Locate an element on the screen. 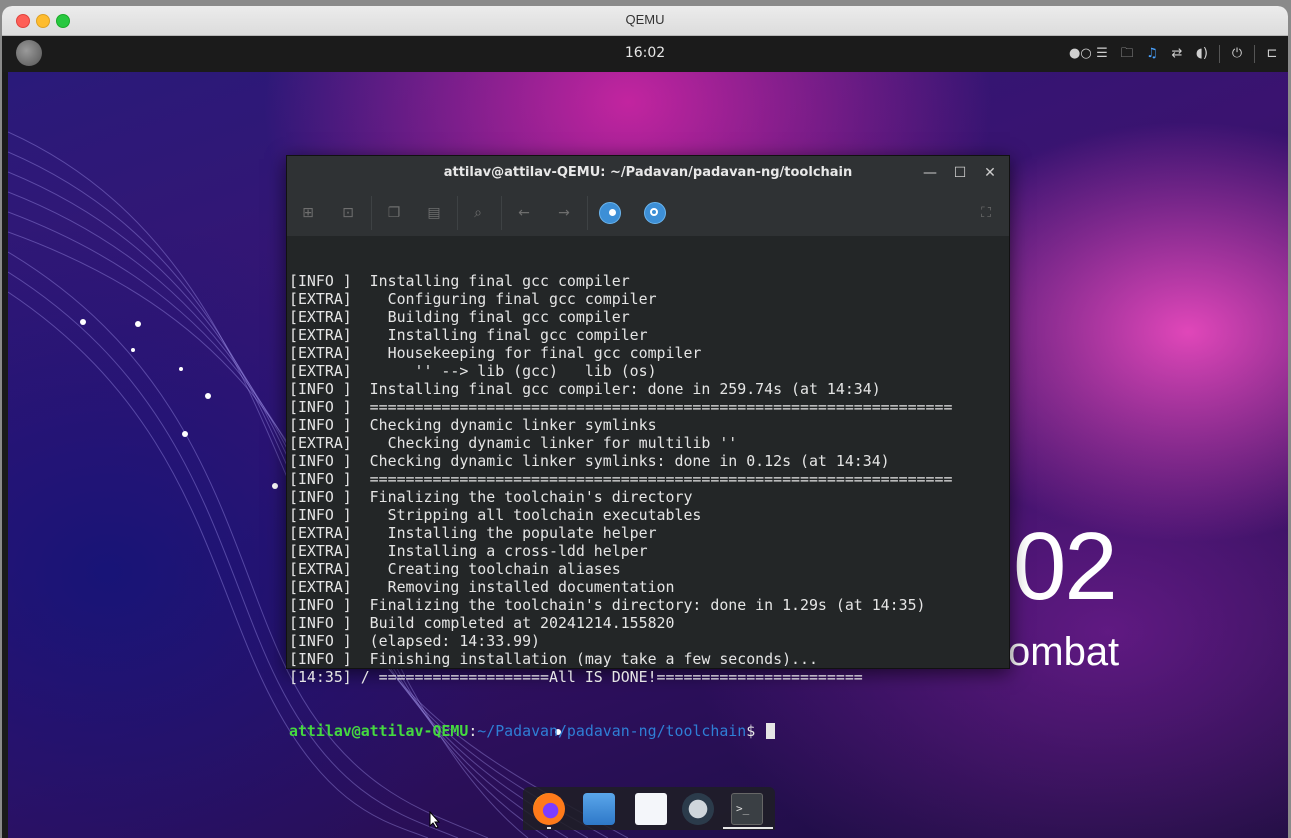 This screenshot has width=1291, height=838. prompt-user-host: attilav@attilav-QEMU is located at coordinates (379, 731).